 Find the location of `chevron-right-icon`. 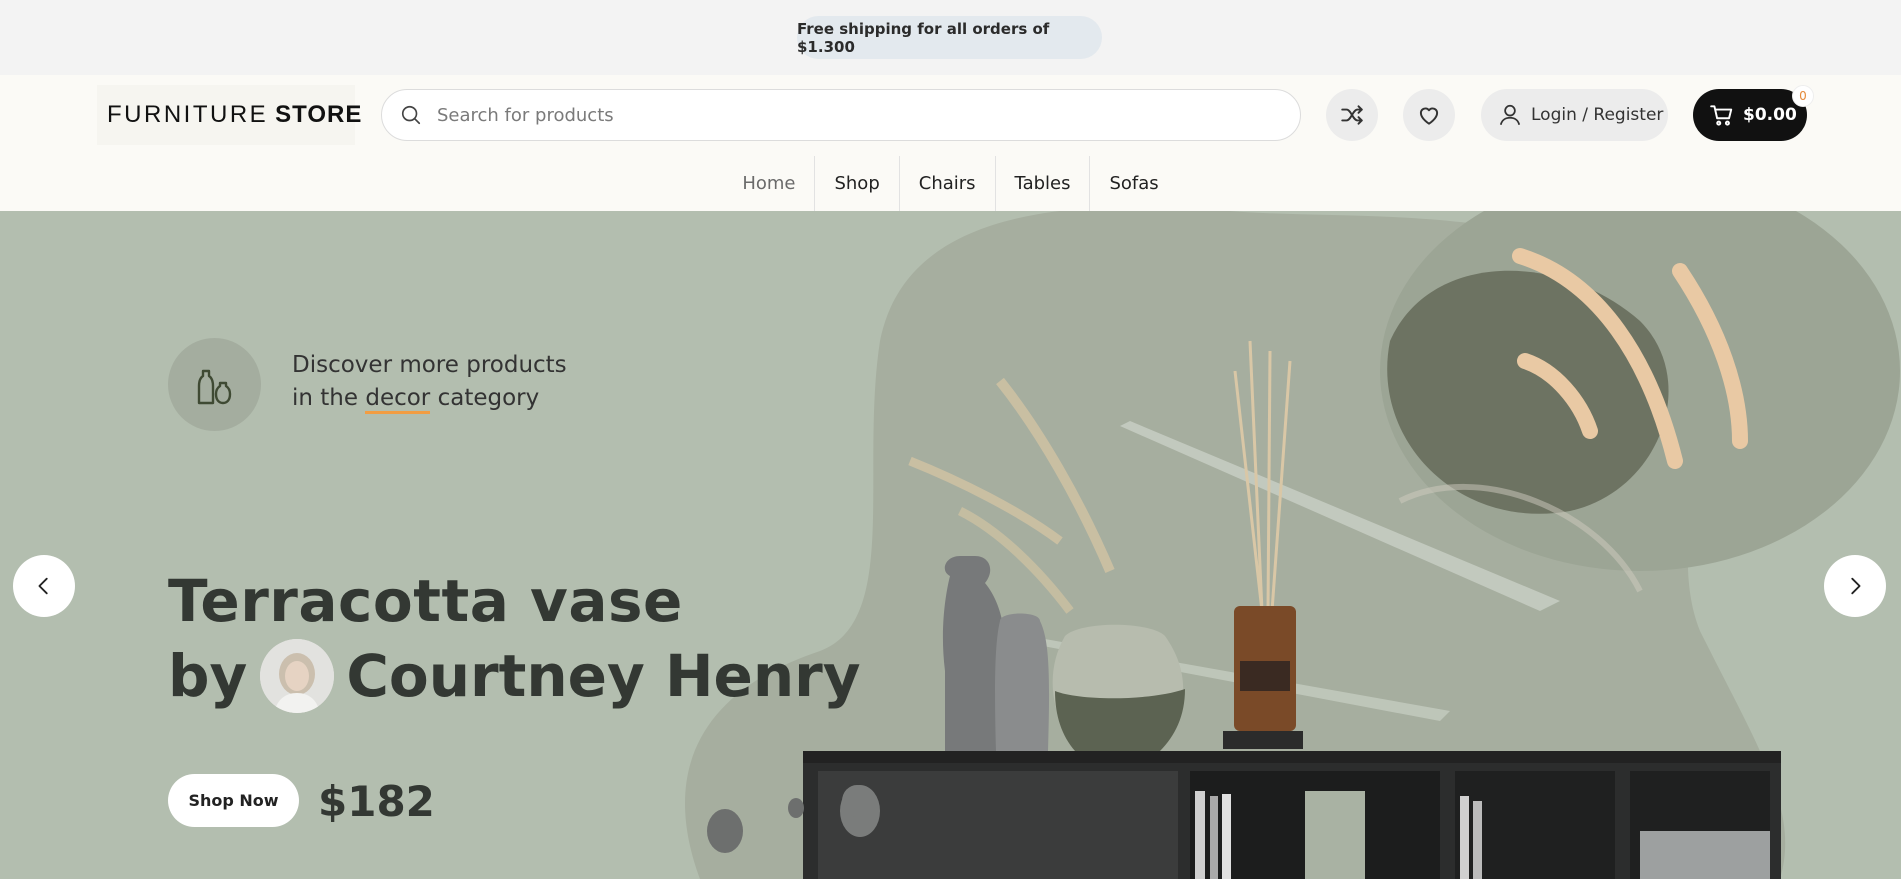

chevron-right-icon is located at coordinates (1856, 586).